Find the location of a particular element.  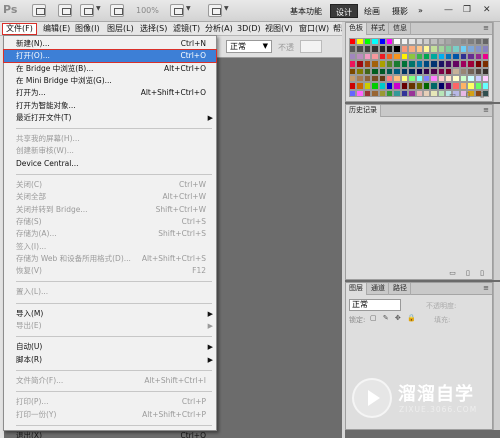

file-menu-item: 存储(S) Ctrl+S is located at coordinates (110, 222).